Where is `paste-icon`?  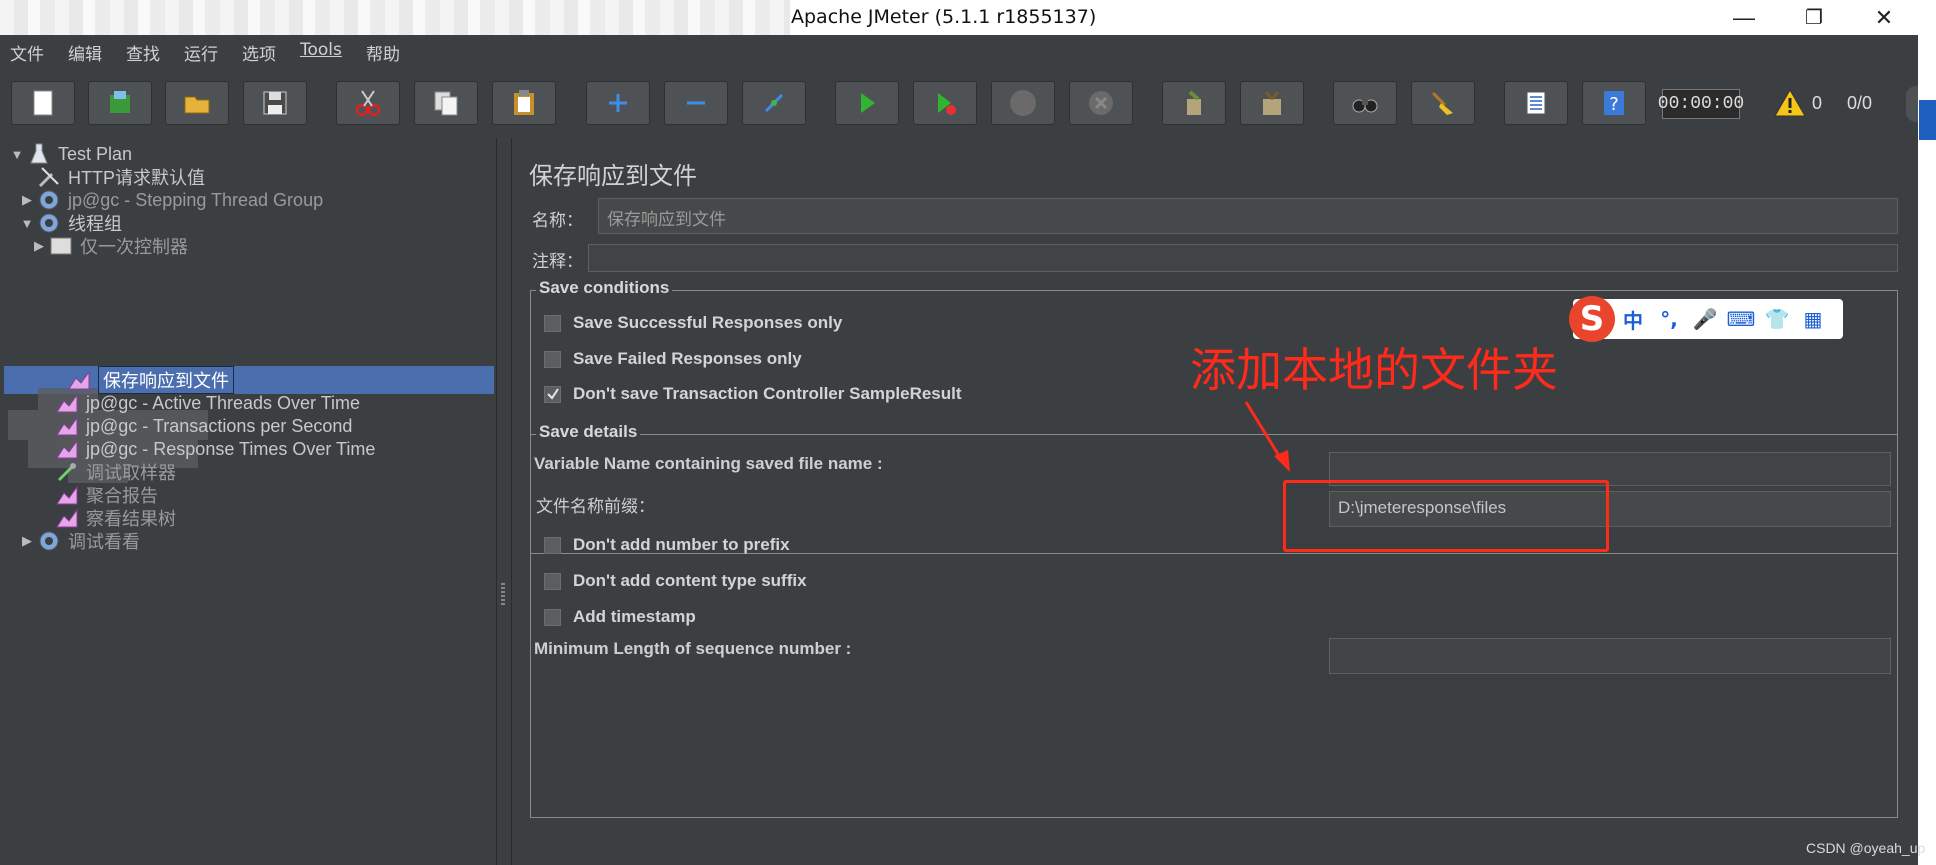
paste-icon is located at coordinates (524, 102).